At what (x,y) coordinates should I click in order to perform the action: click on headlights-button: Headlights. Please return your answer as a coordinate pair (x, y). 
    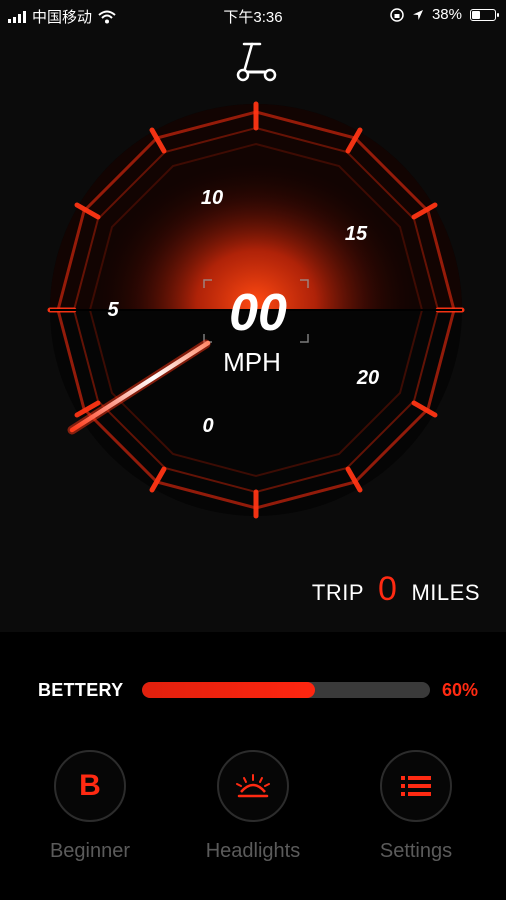
    Looking at the image, I should click on (253, 806).